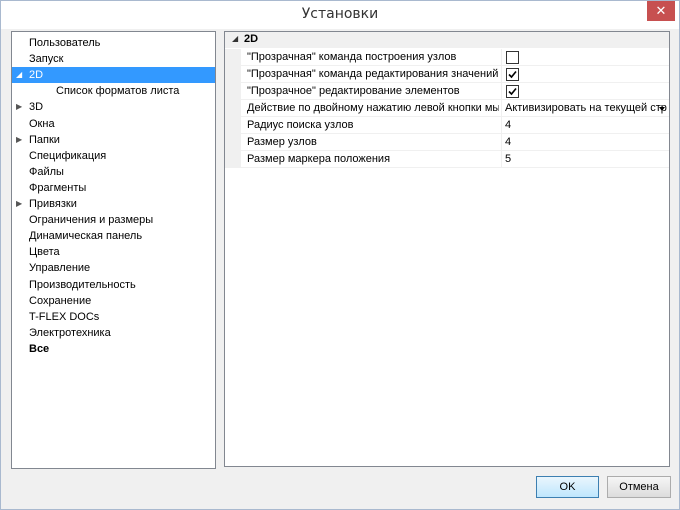  What do you see at coordinates (300, 125) in the screenshot?
I see `property-name: Радиус поиска узлов` at bounding box center [300, 125].